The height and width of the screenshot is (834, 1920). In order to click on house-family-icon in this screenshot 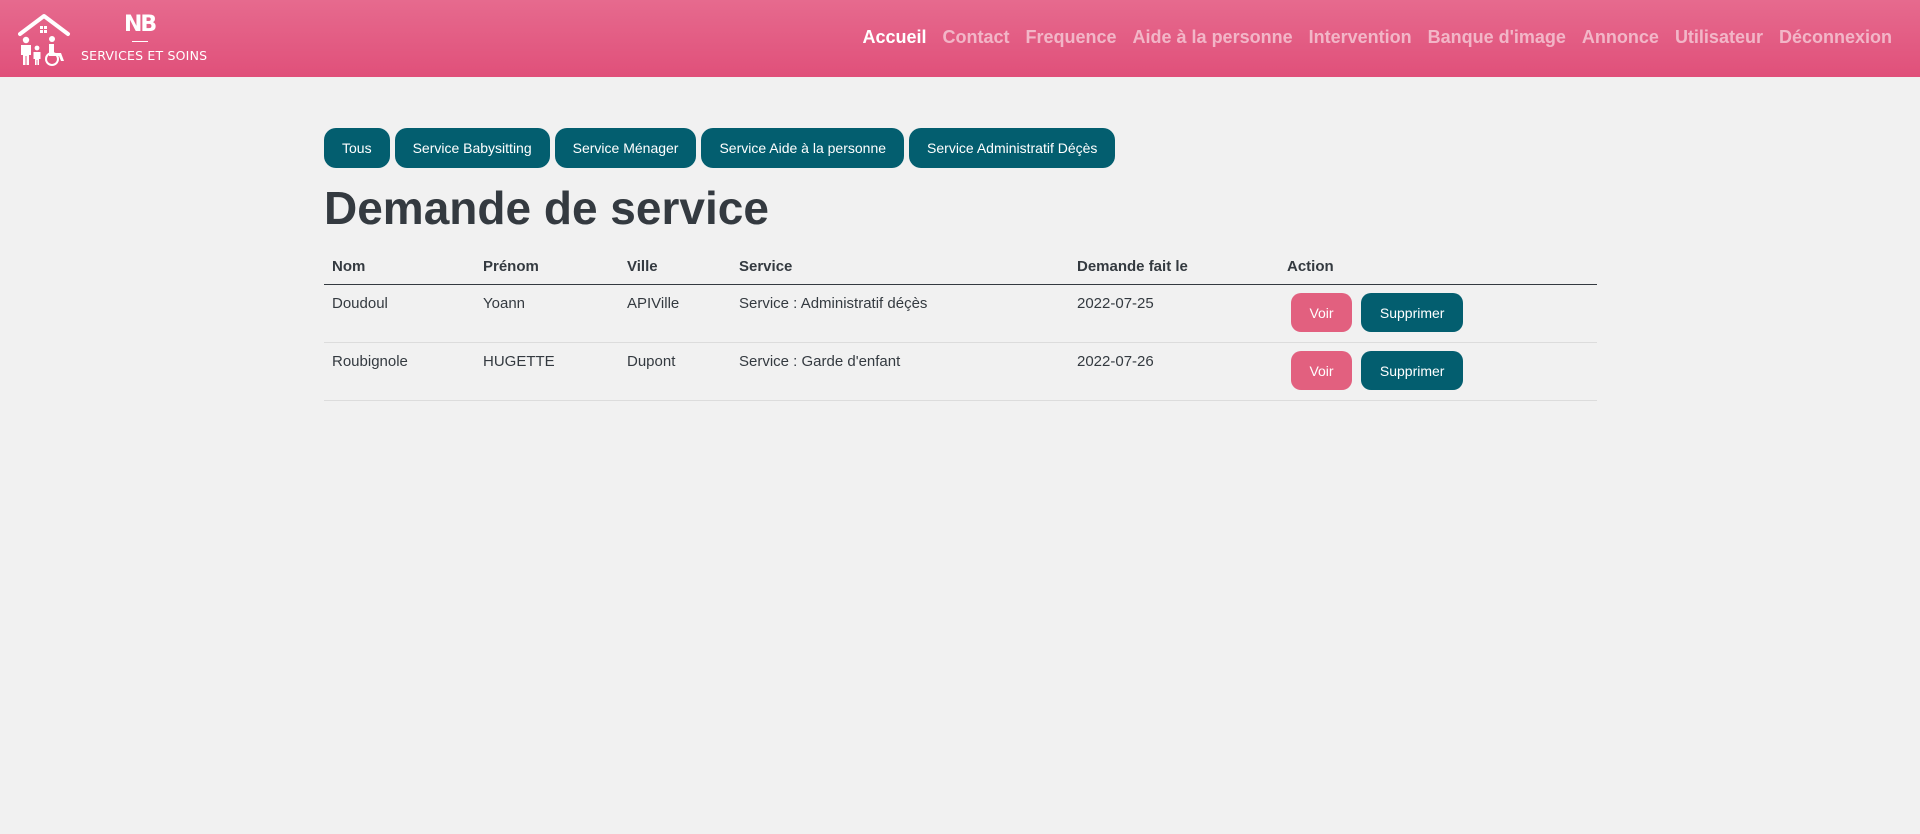, I will do `click(44, 40)`.